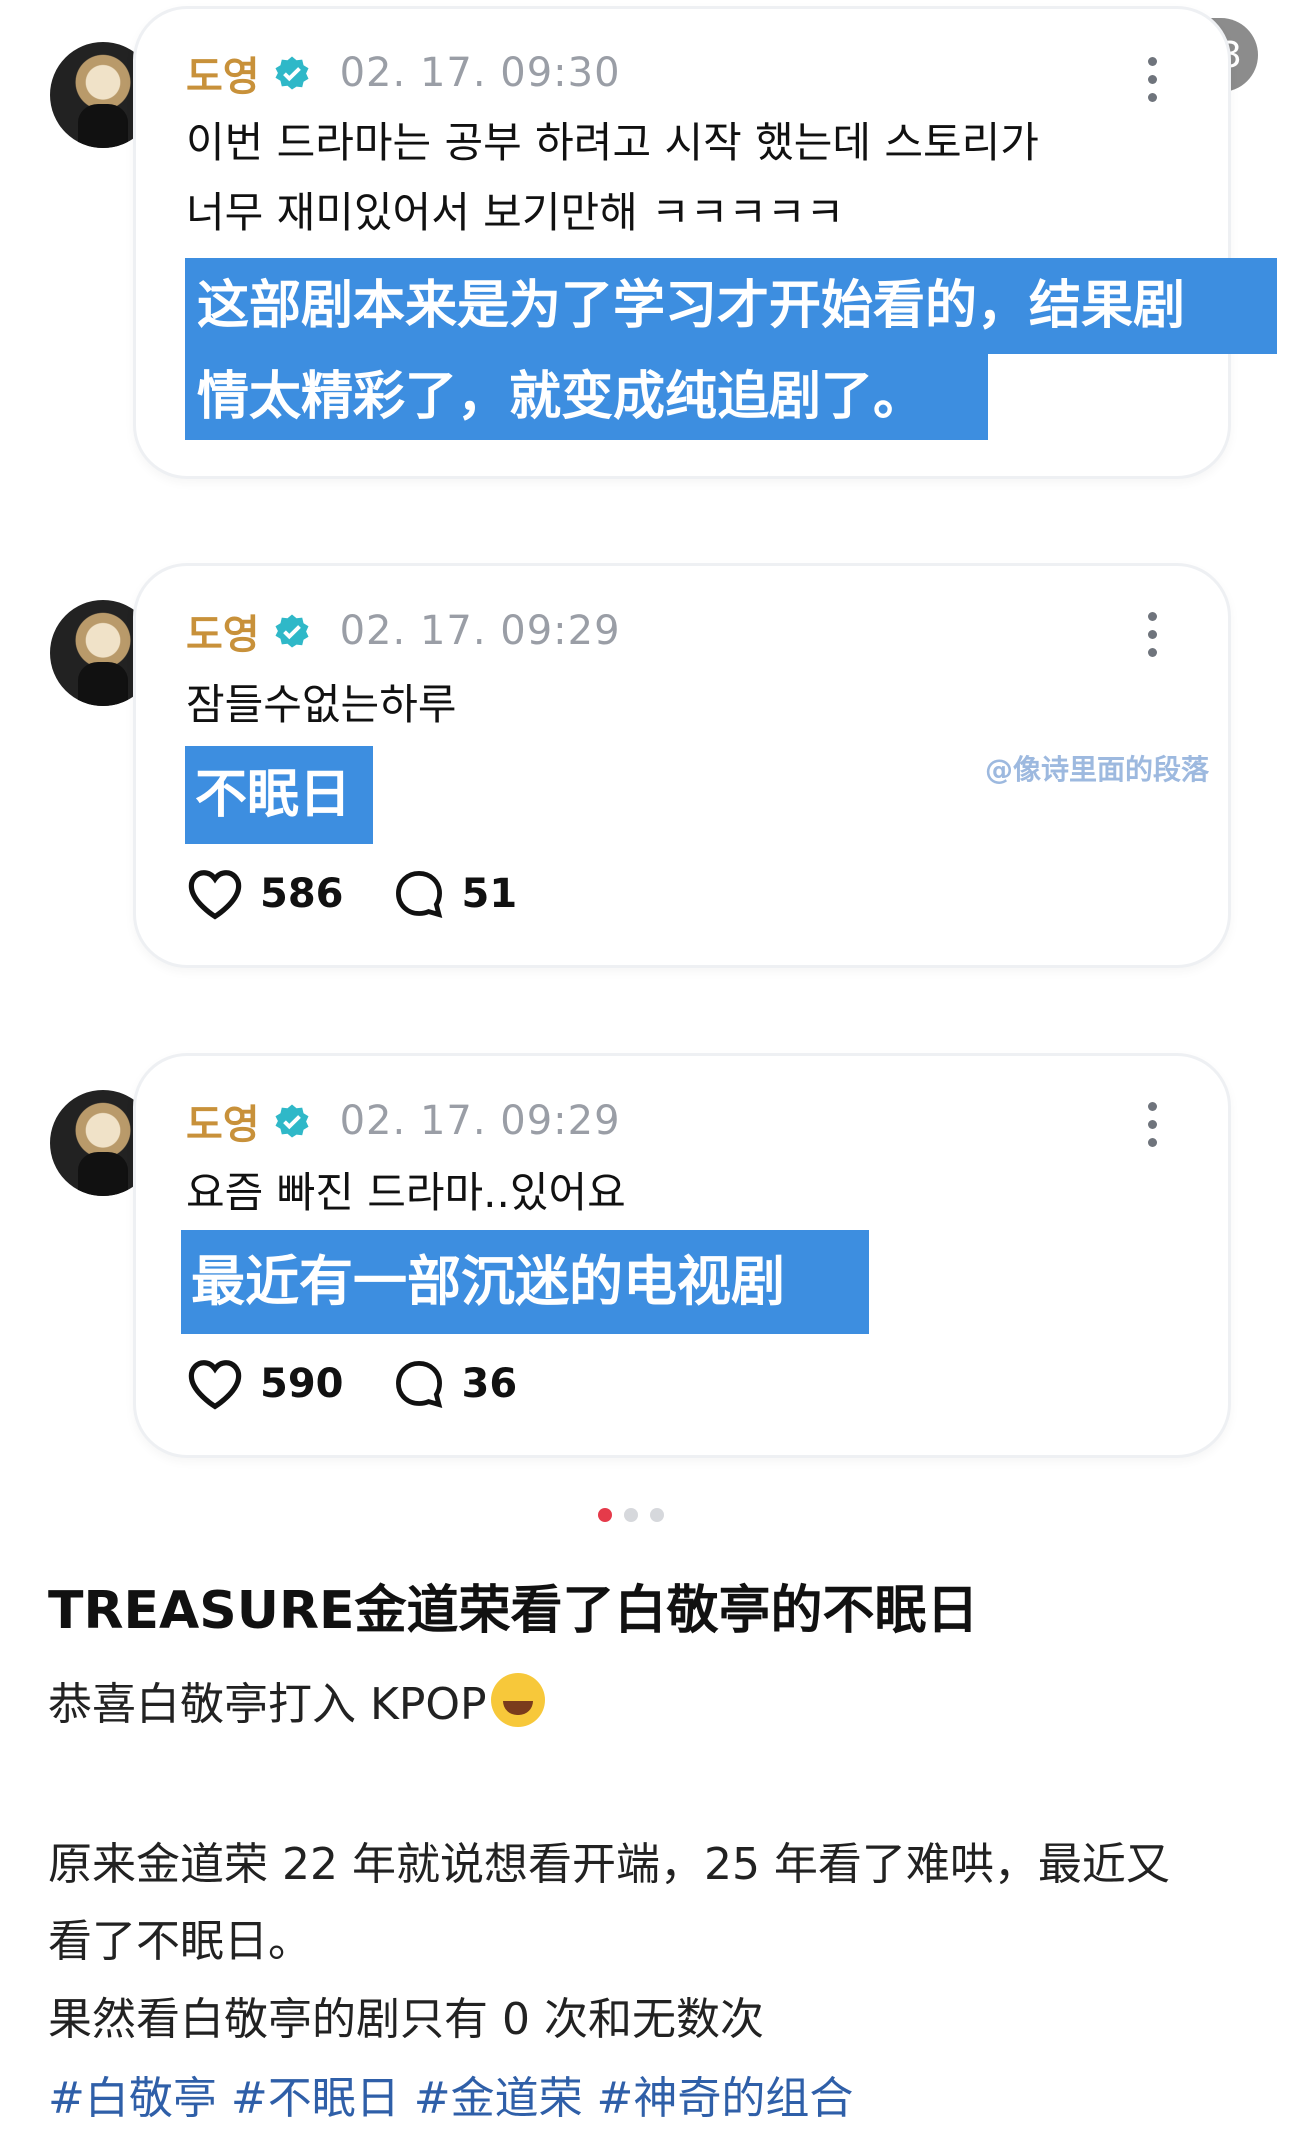 The image size is (1290, 2153). I want to click on hashtags: #白敬亭 #不眠日 #金道荣 #神奇的组合, so click(450, 2094).